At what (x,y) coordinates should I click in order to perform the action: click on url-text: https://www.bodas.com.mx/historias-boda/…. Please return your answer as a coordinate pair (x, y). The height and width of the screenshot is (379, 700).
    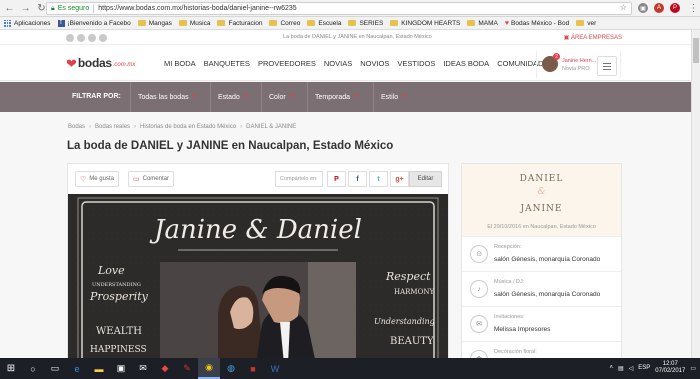
    Looking at the image, I should click on (197, 8).